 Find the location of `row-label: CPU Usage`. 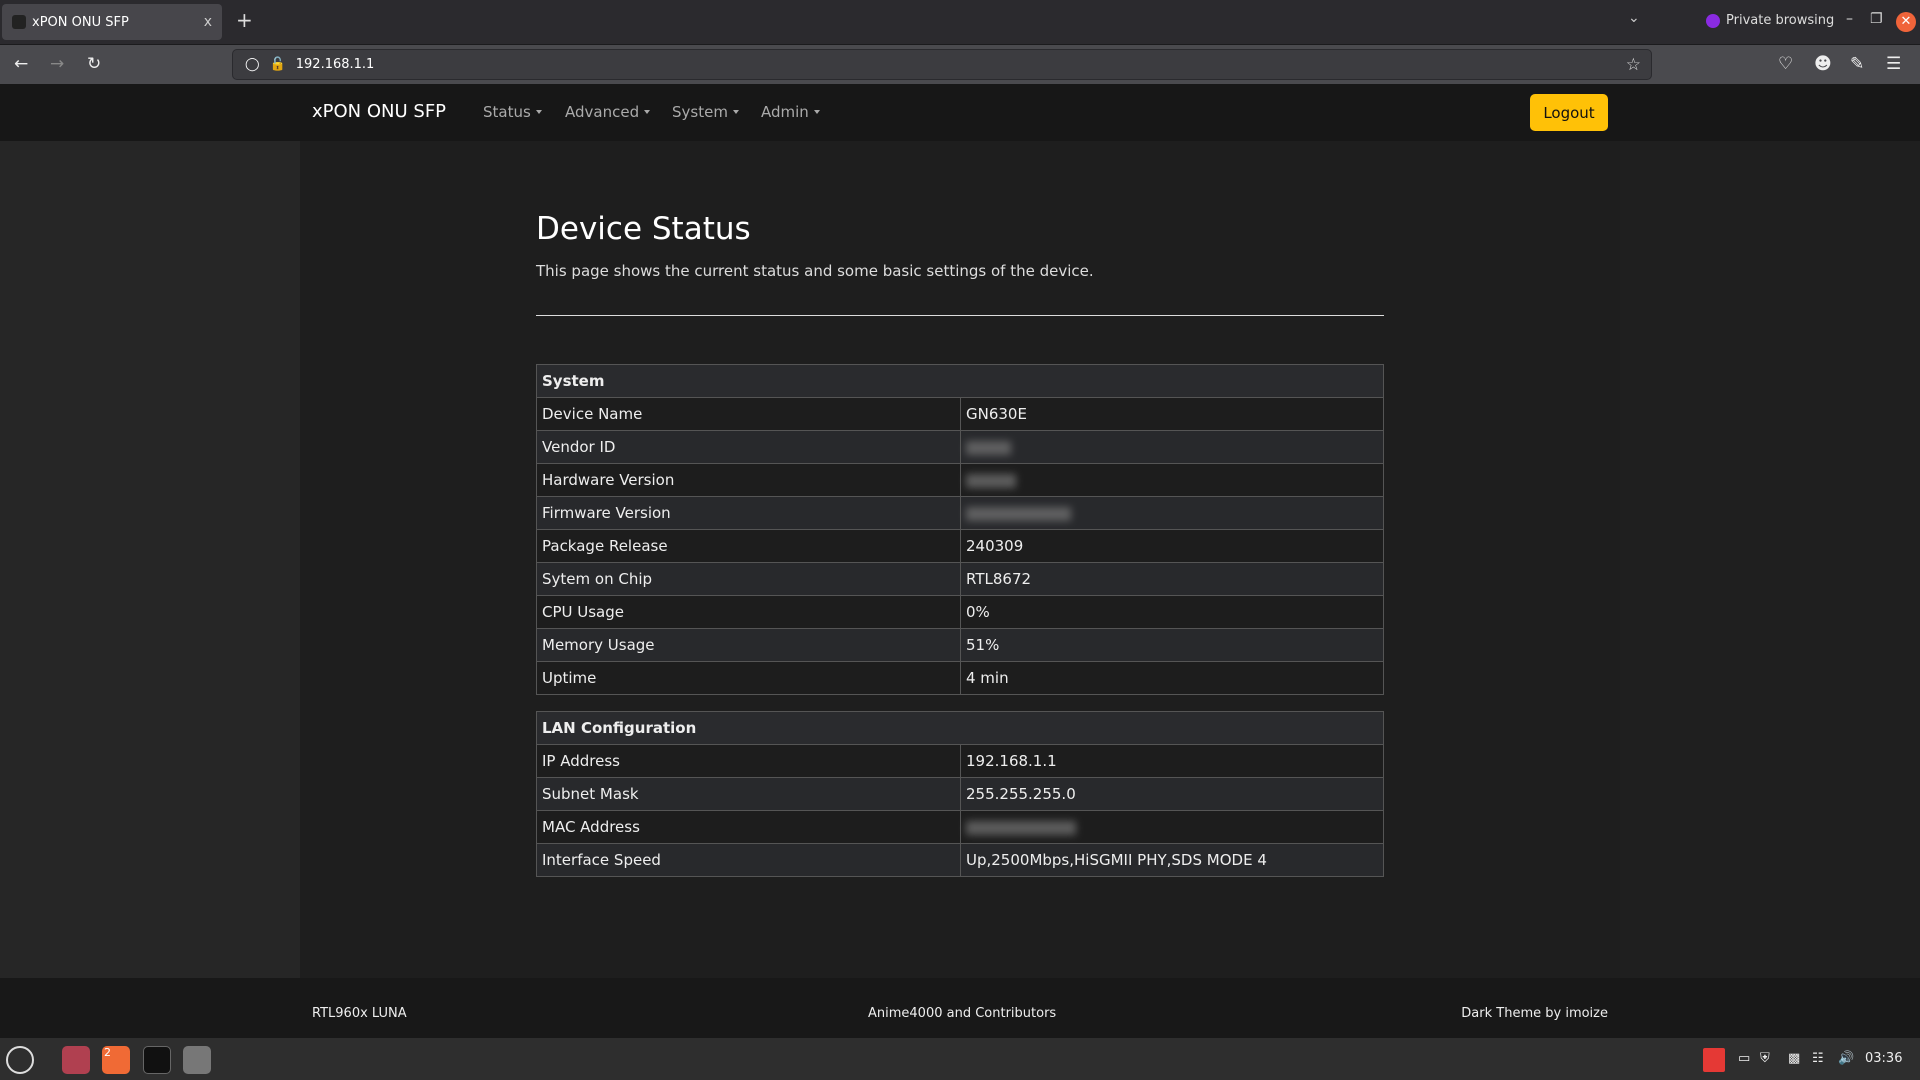

row-label: CPU Usage is located at coordinates (748, 612).